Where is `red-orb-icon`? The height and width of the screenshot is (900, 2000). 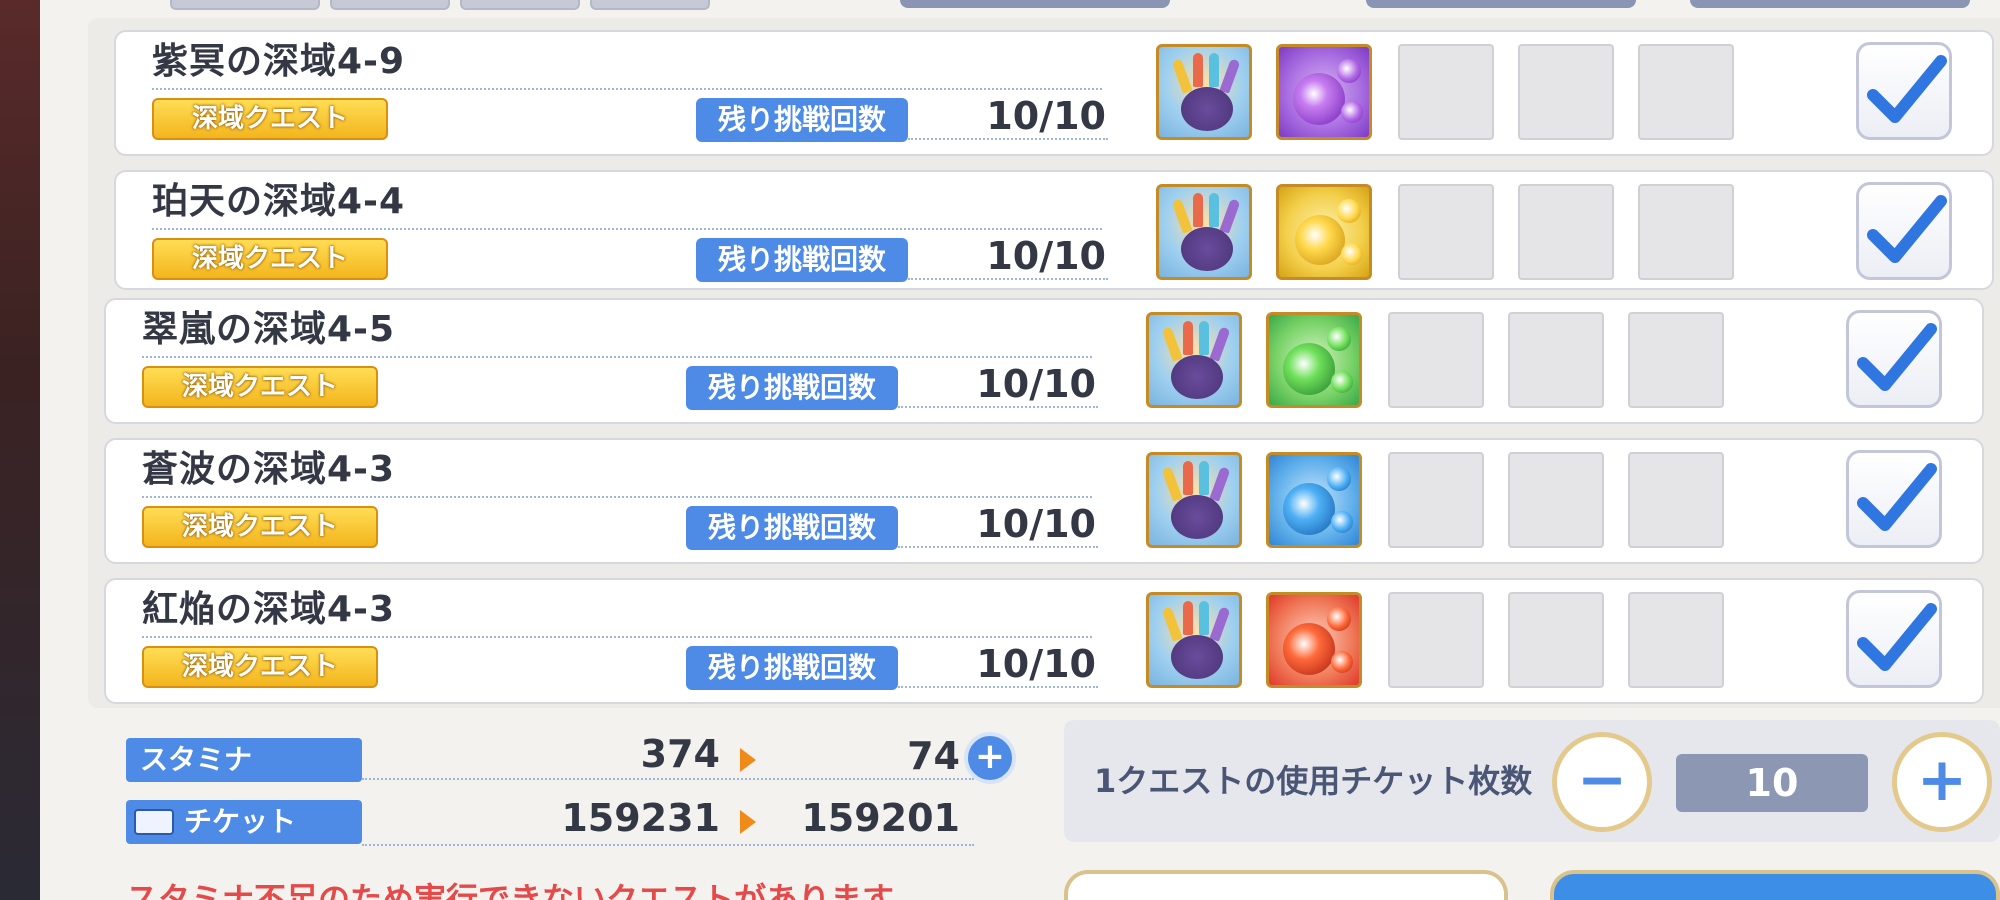 red-orb-icon is located at coordinates (1314, 640).